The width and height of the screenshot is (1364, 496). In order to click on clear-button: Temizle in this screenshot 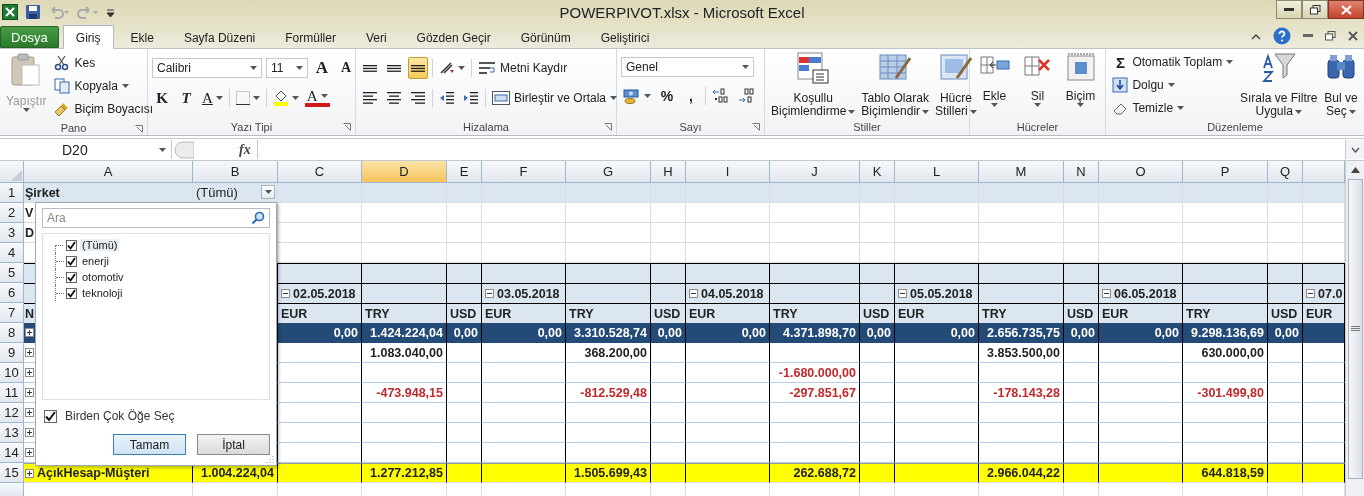, I will do `click(1173, 108)`.